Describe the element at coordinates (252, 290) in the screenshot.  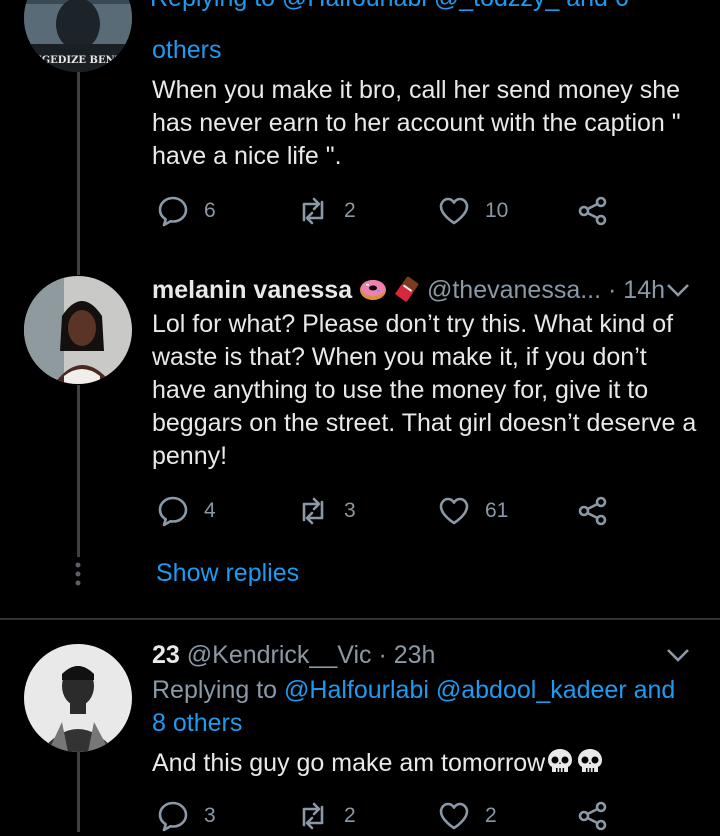
I see `display-name: melanin vanessa` at that location.